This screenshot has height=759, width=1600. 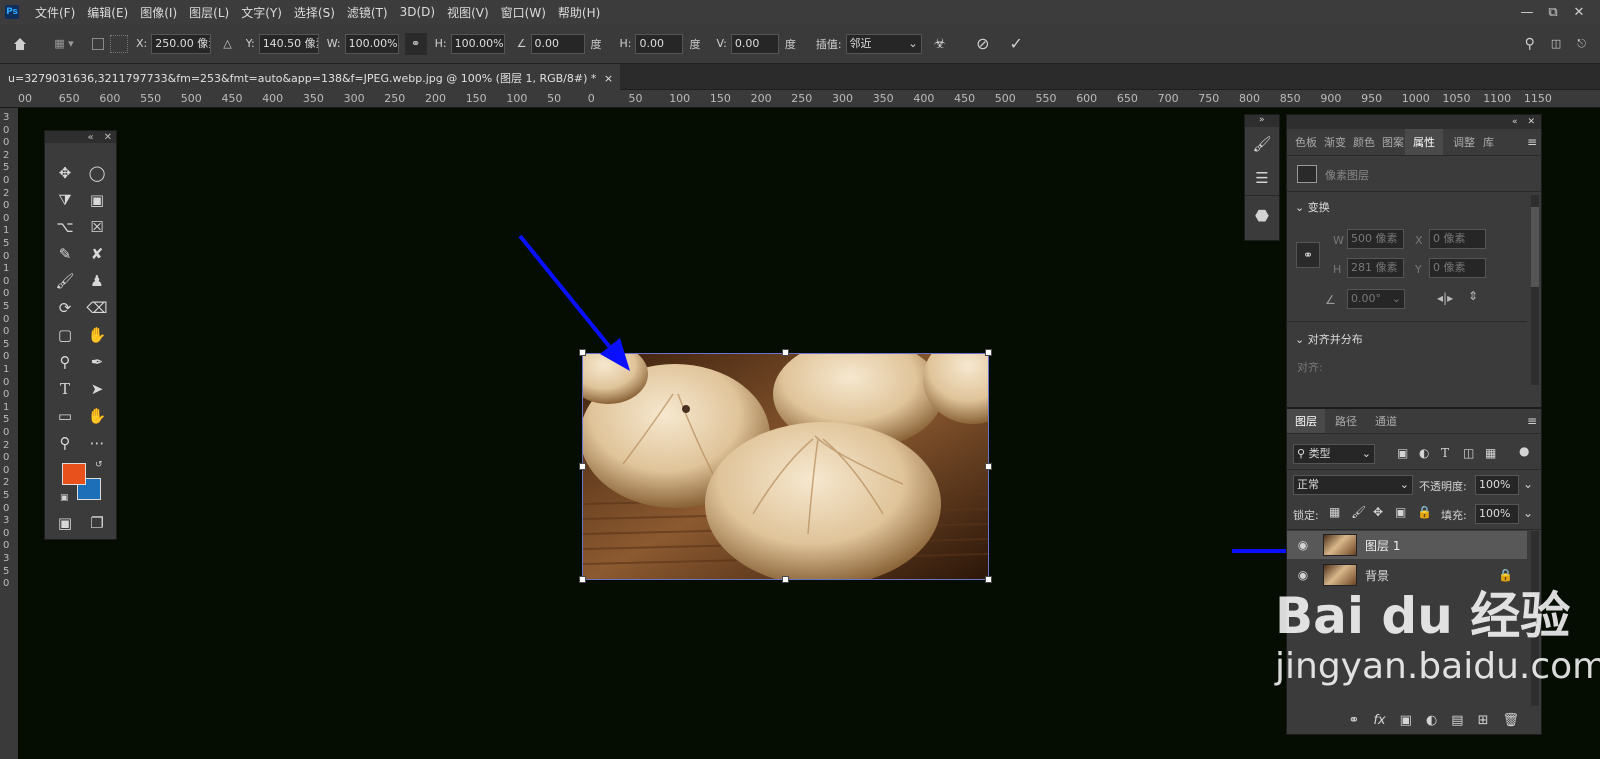 What do you see at coordinates (65, 254) in the screenshot?
I see `eyedropper-tool-icon: ✎` at bounding box center [65, 254].